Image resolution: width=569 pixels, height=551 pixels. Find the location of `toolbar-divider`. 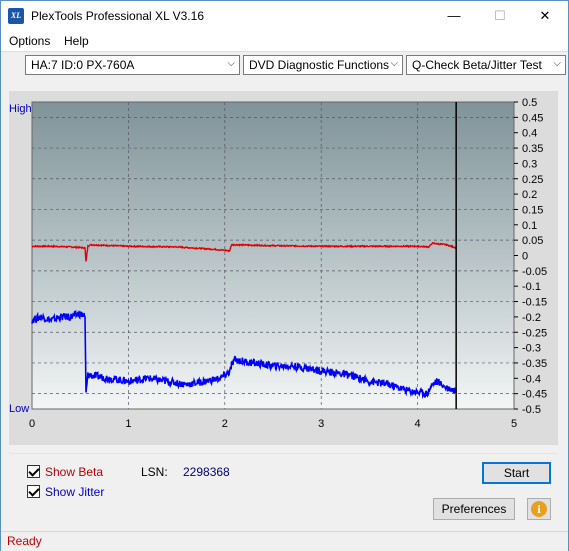

toolbar-divider is located at coordinates (284, 51).